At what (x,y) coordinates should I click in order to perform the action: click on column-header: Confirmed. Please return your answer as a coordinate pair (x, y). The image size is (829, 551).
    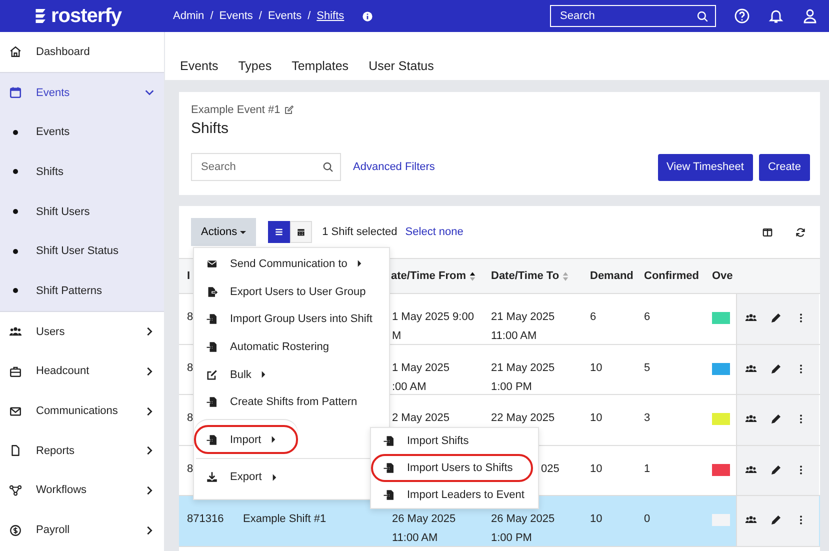
    Looking at the image, I should click on (671, 276).